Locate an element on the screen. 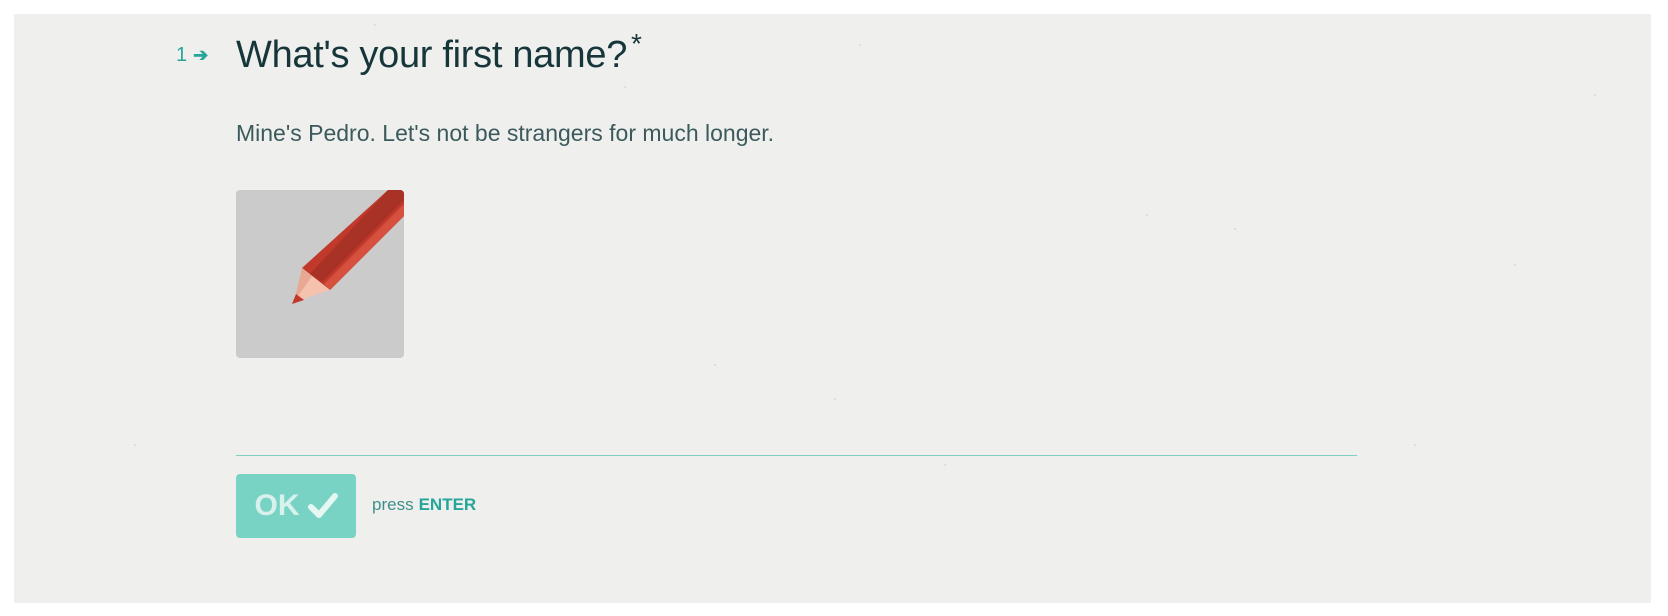  enter-hint: press ENTER is located at coordinates (424, 505).